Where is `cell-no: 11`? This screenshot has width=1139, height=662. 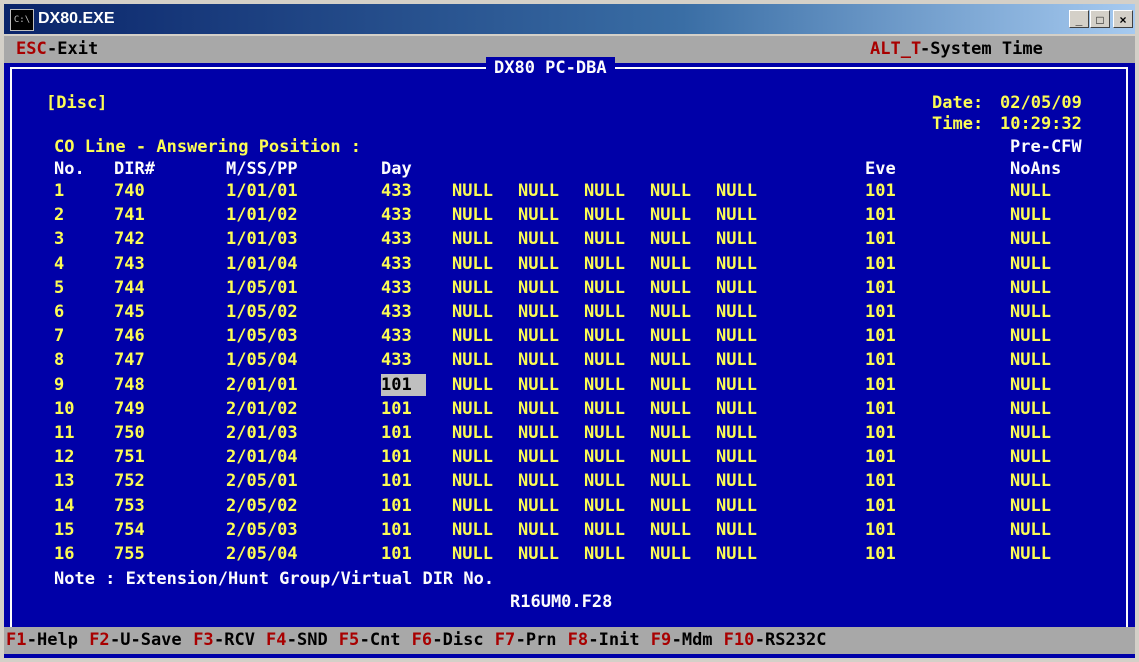
cell-no: 11 is located at coordinates (64, 433).